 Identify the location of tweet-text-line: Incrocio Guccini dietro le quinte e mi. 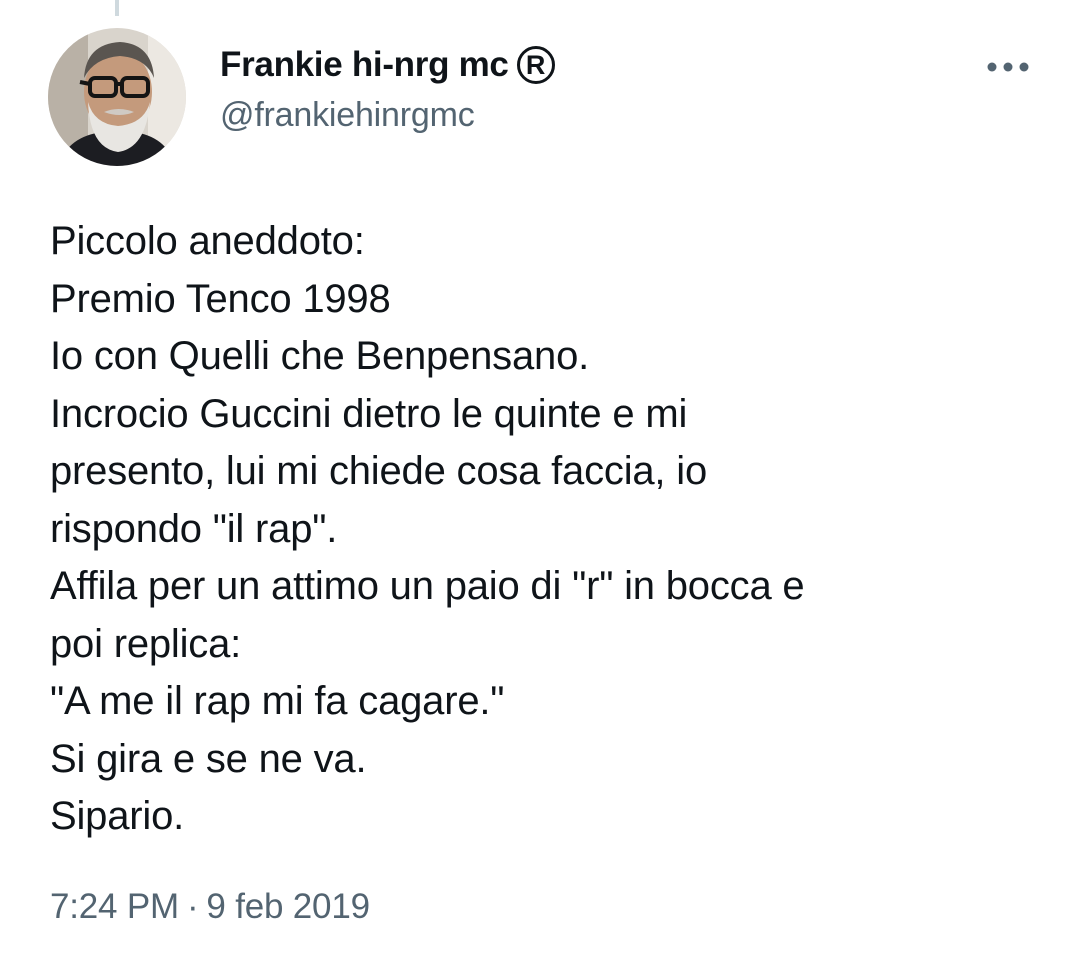
(369, 413).